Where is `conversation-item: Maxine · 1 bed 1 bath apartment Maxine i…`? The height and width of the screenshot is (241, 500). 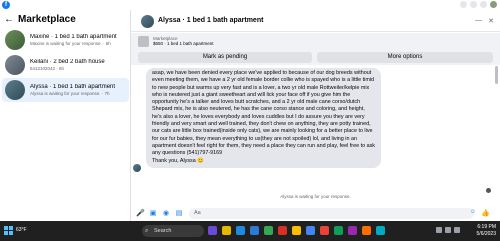
conversation-item: Maxine · 1 bed 1 bath apartment Maxine i… is located at coordinates (65, 40).